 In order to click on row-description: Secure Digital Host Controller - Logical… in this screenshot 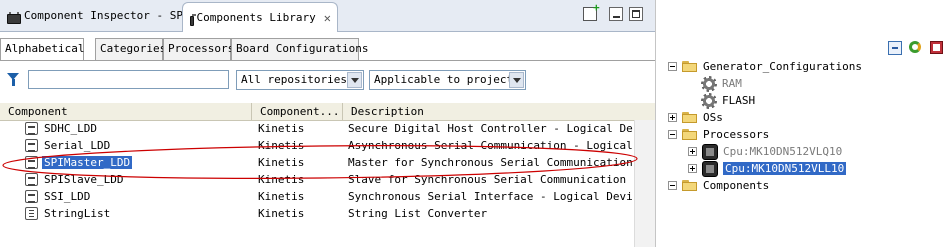, I will do `click(490, 128)`.